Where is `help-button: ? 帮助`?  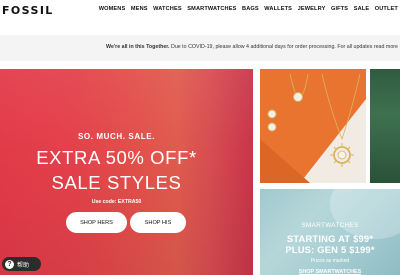 help-button: ? 帮助 is located at coordinates (21, 264).